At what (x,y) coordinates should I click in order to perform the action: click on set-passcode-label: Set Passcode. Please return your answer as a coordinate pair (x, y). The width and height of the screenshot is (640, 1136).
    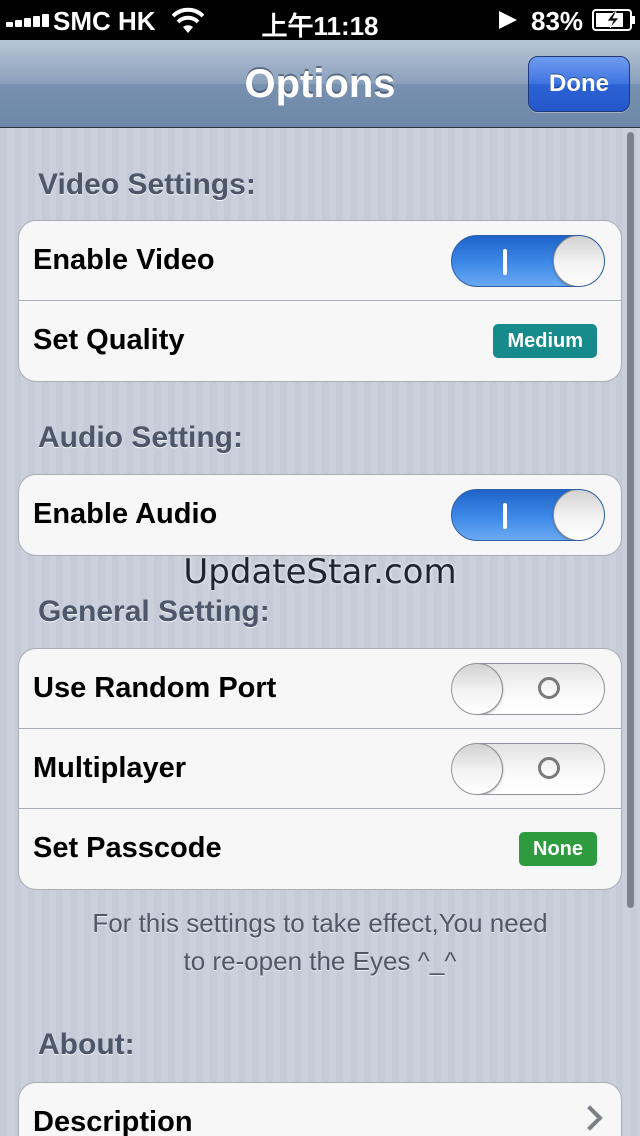
    Looking at the image, I should click on (127, 848).